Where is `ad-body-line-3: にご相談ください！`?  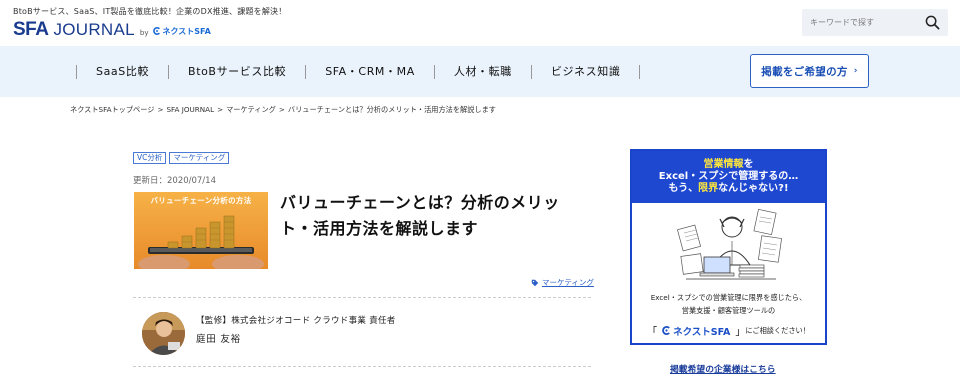
ad-body-line-3: にご相談ください！ is located at coordinates (777, 330).